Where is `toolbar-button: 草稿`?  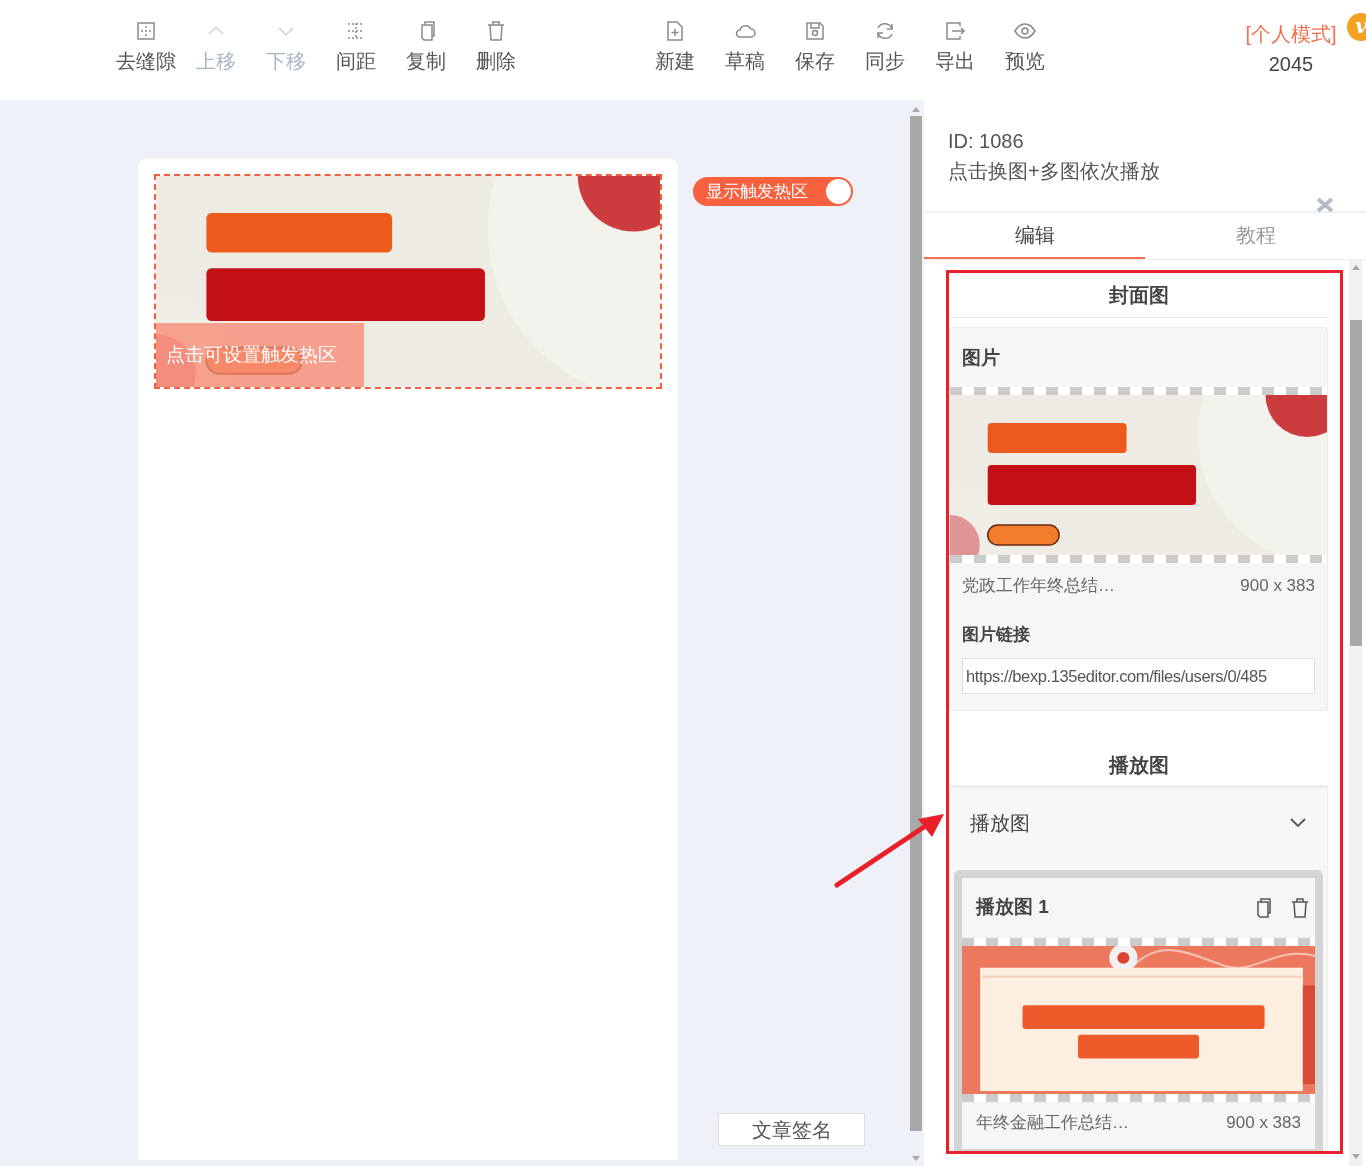
toolbar-button: 草稿 is located at coordinates (745, 47).